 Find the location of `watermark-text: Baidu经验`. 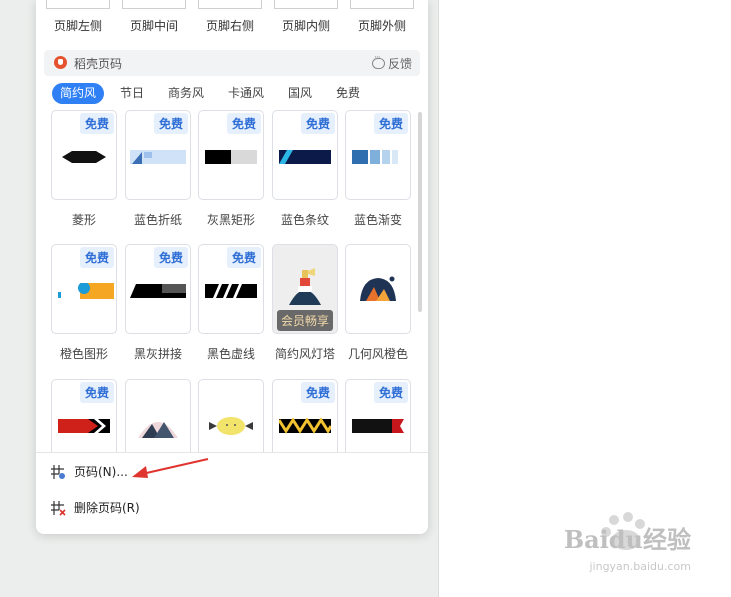

watermark-text: Baidu经验 is located at coordinates (627, 539).